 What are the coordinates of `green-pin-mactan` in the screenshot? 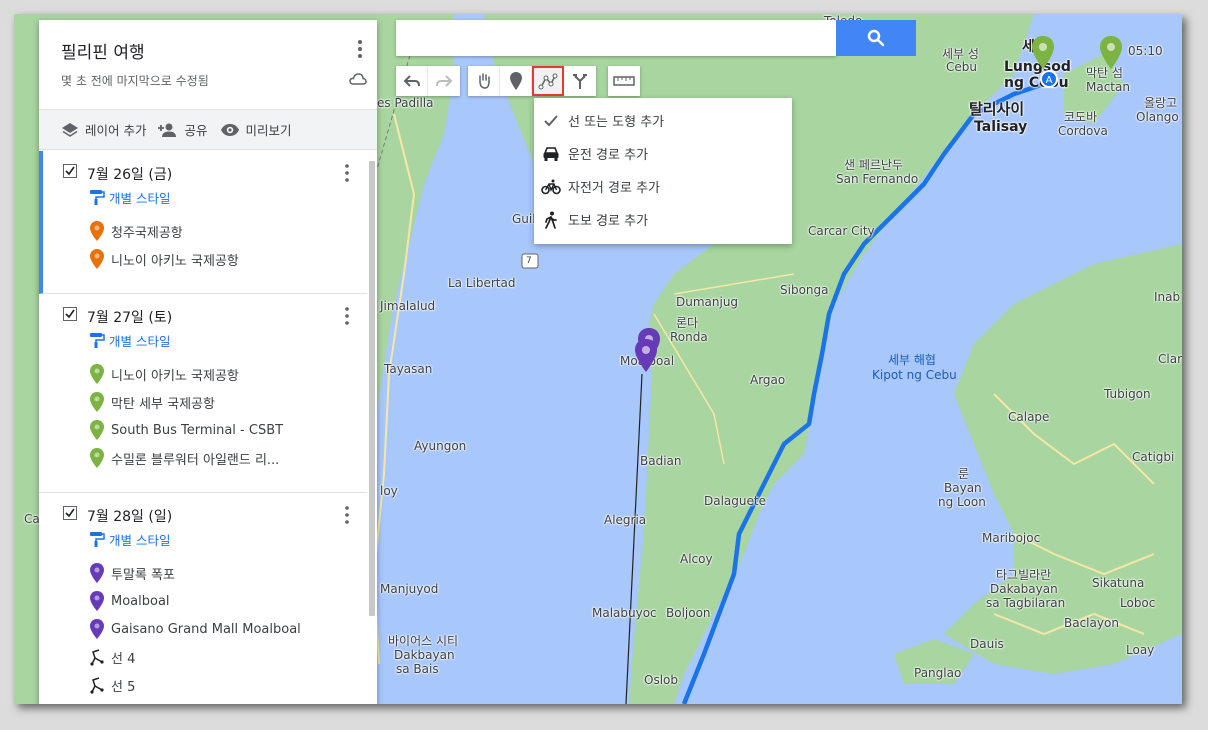 It's located at (1111, 55).